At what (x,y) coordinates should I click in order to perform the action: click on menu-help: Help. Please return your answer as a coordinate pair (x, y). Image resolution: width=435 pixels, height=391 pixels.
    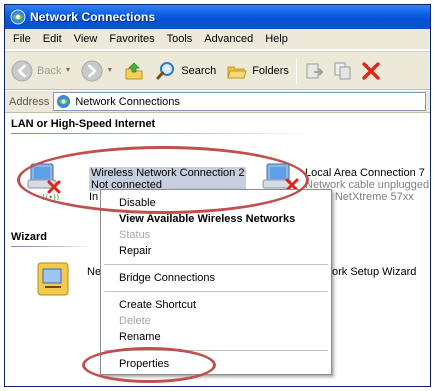
    Looking at the image, I should click on (276, 39).